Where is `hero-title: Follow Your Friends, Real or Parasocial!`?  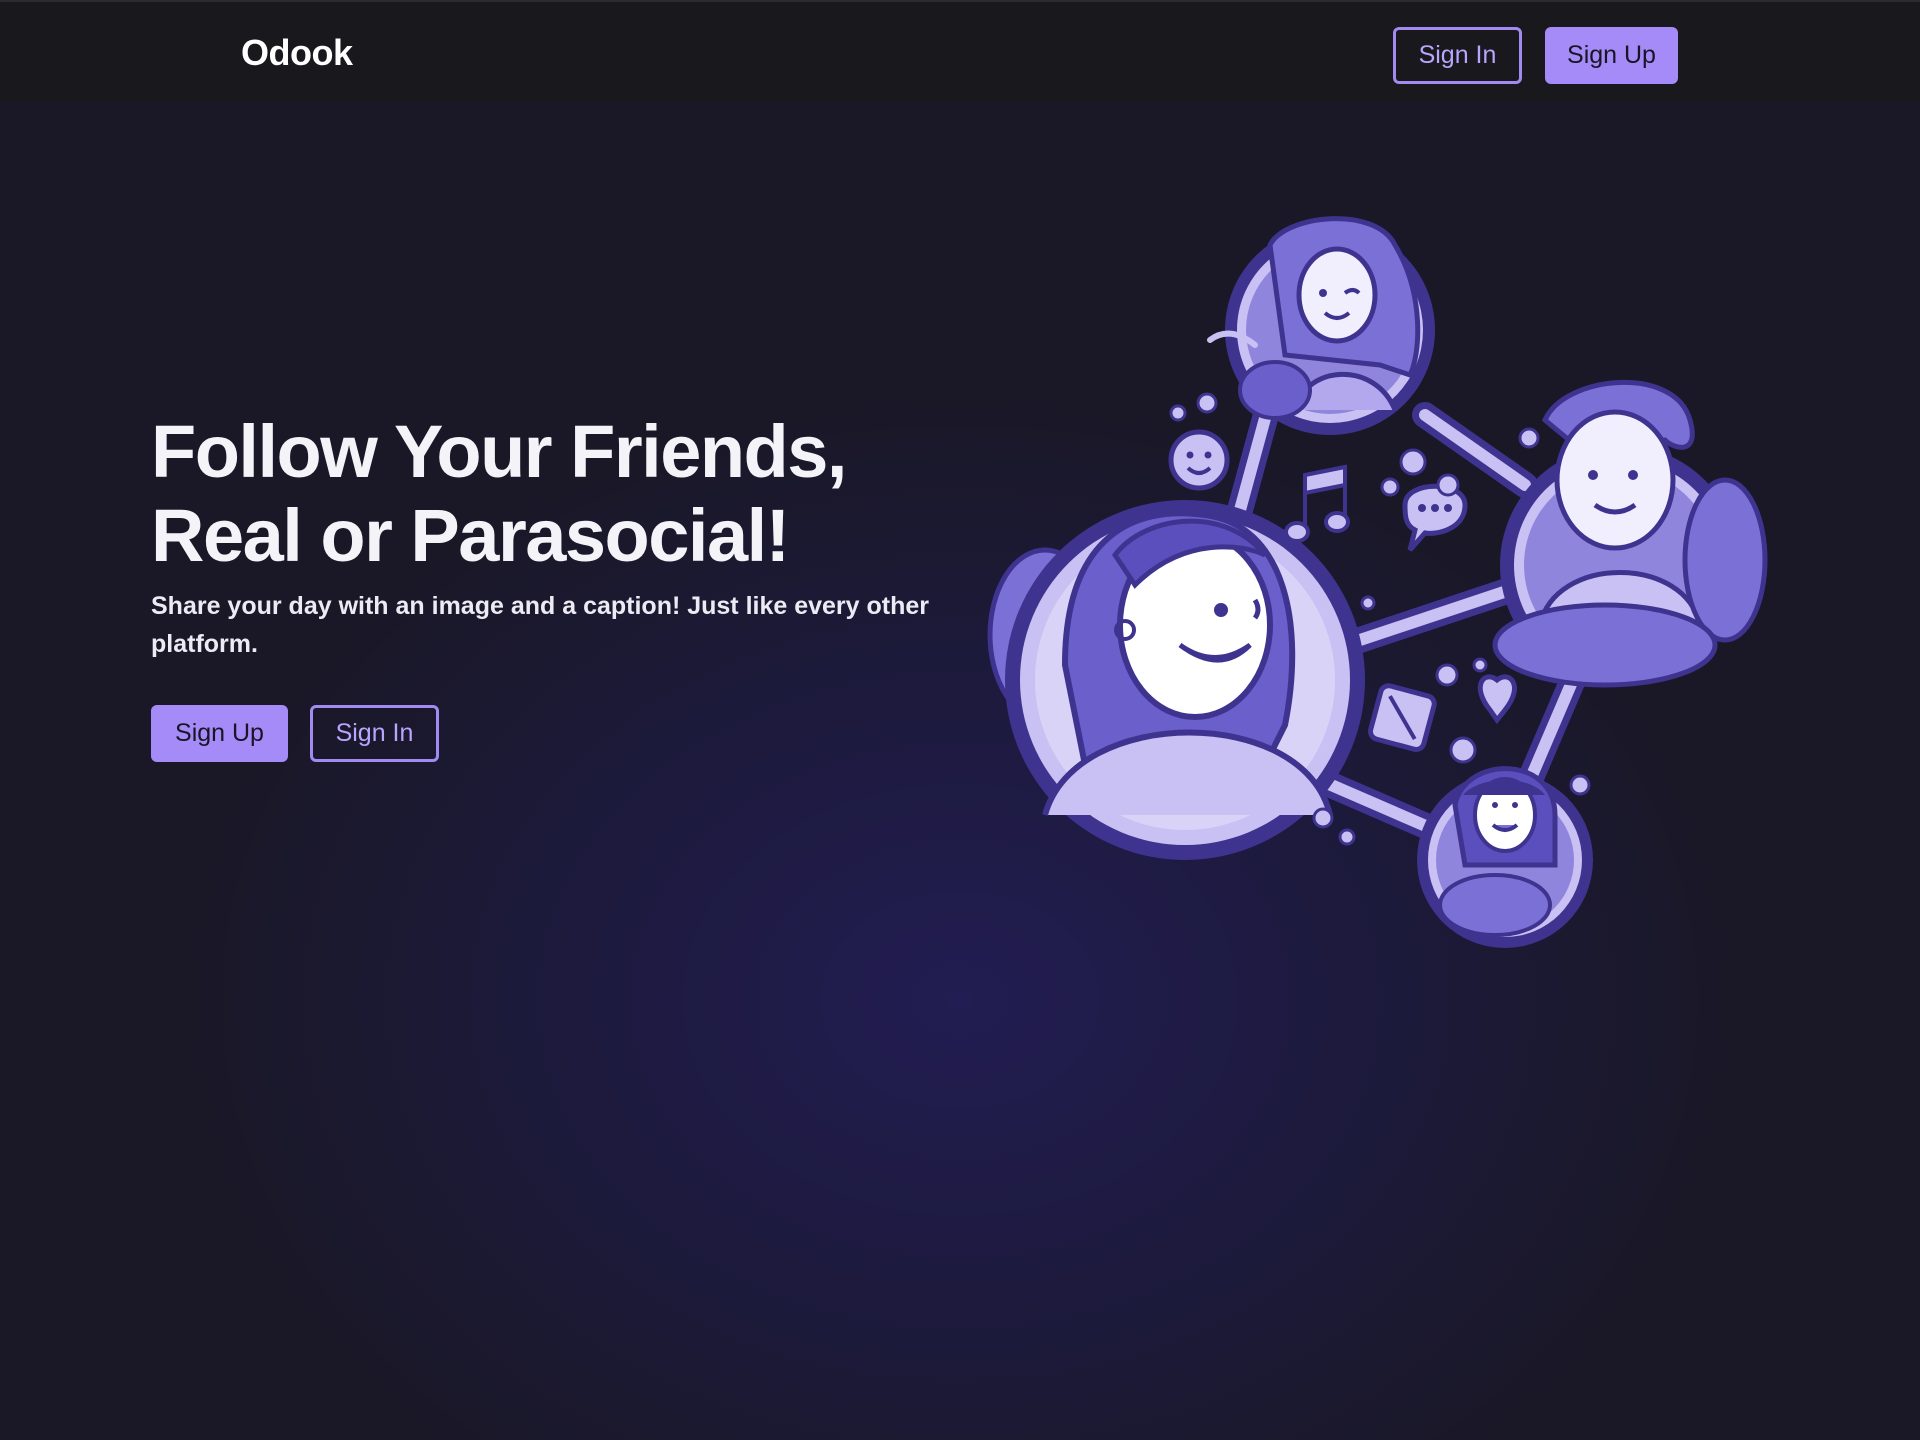
hero-title: Follow Your Friends, Real or Parasocial! is located at coordinates (551, 494).